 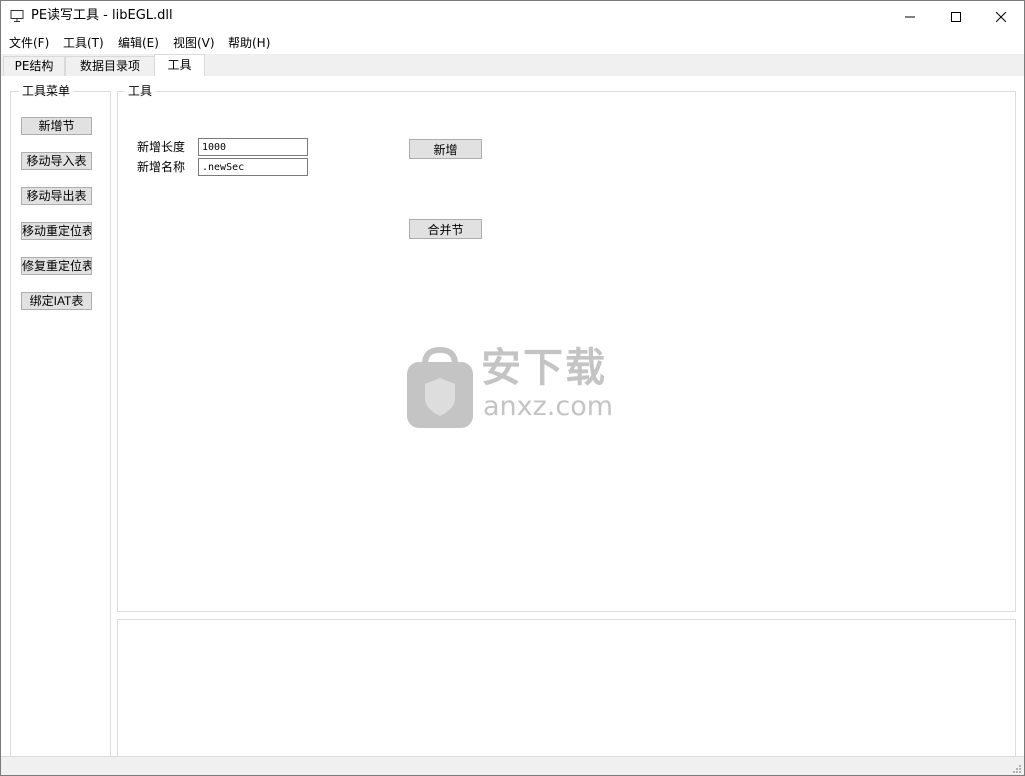 I want to click on tool-menu-title: 工具菜单, so click(x=46, y=91).